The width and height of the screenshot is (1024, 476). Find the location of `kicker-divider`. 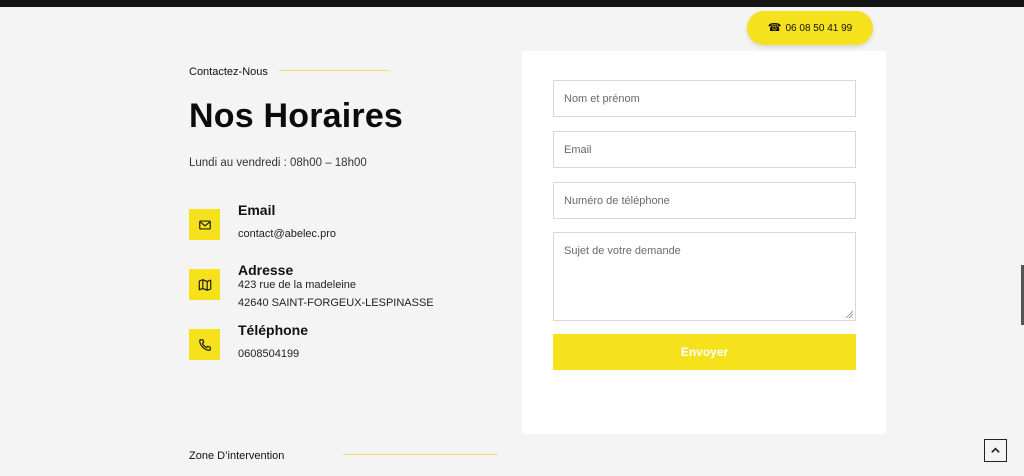

kicker-divider is located at coordinates (334, 70).